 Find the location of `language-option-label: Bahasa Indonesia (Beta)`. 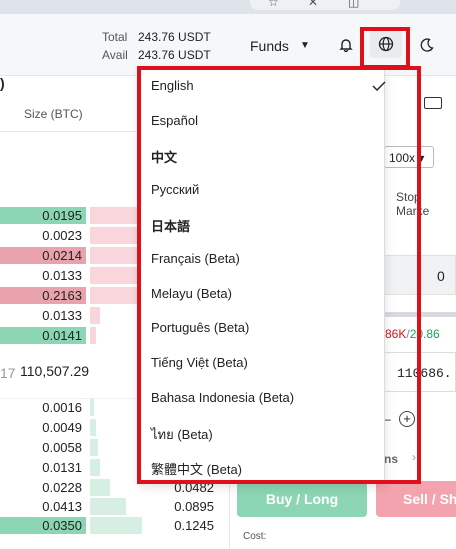

language-option-label: Bahasa Indonesia (Beta) is located at coordinates (223, 397).